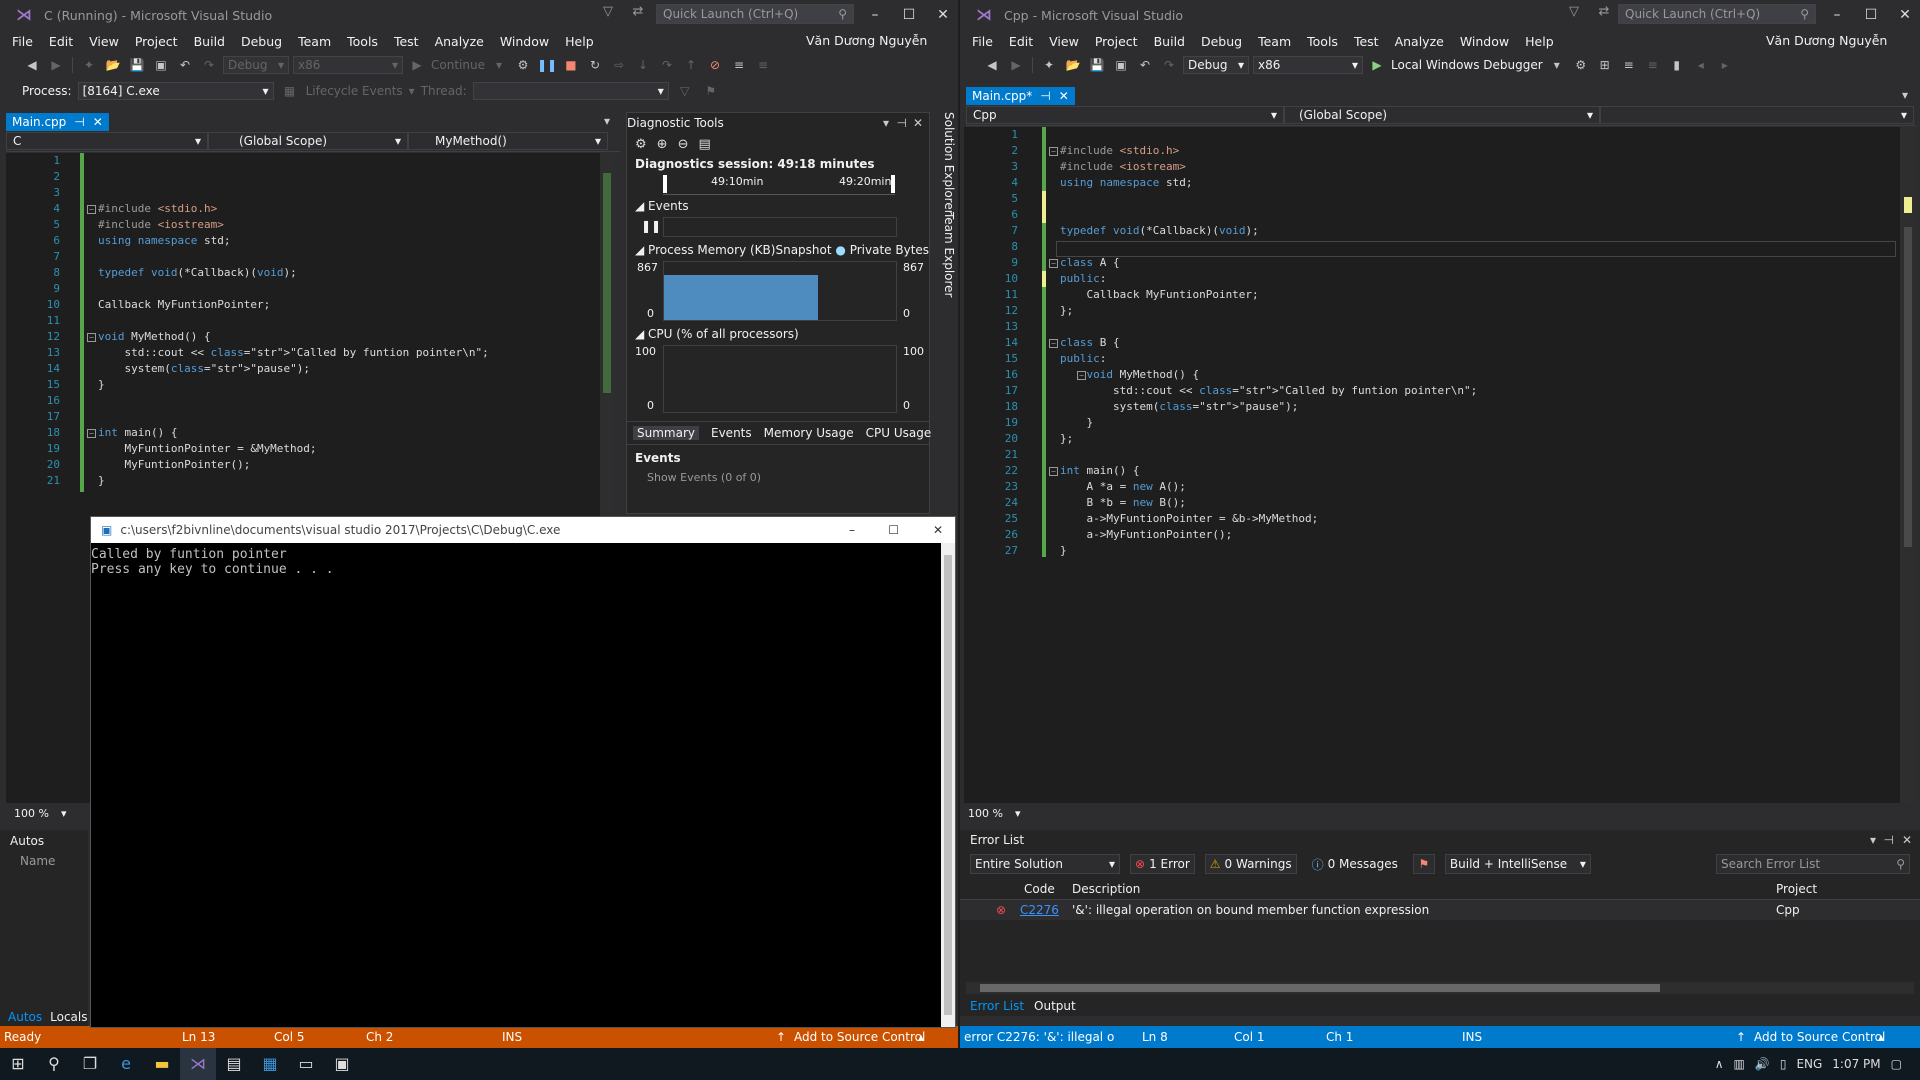 The height and width of the screenshot is (1080, 1920). What do you see at coordinates (997, 1006) in the screenshot?
I see `tab-error-list: Error List` at bounding box center [997, 1006].